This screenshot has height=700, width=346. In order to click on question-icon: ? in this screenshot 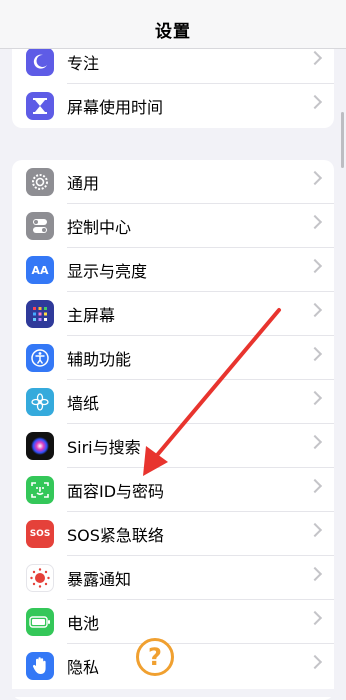, I will do `click(155, 657)`.